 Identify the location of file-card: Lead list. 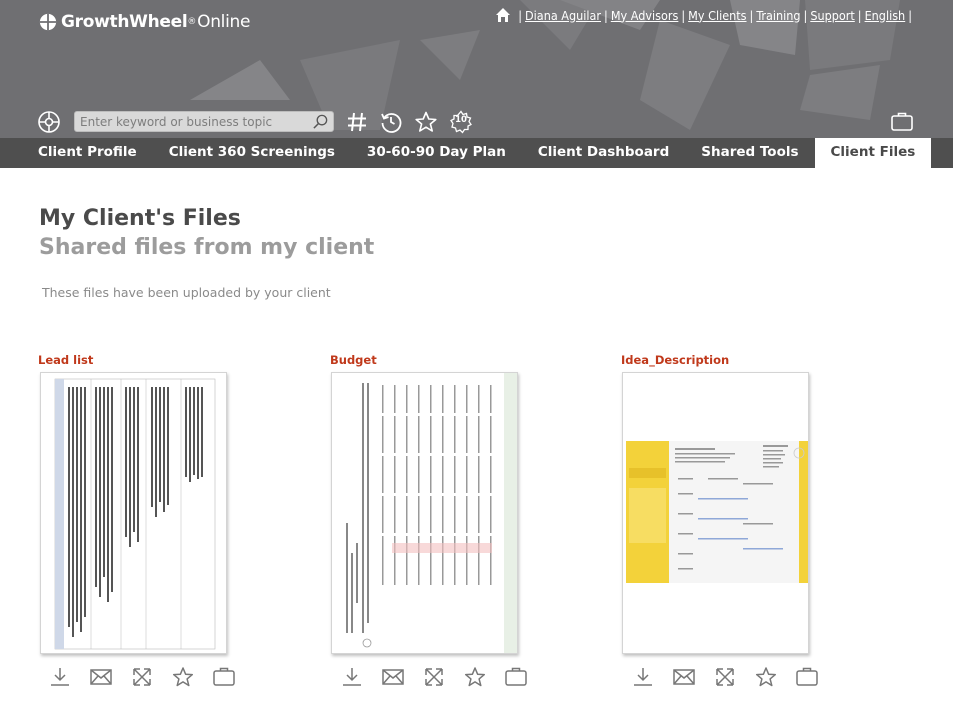
(138, 520).